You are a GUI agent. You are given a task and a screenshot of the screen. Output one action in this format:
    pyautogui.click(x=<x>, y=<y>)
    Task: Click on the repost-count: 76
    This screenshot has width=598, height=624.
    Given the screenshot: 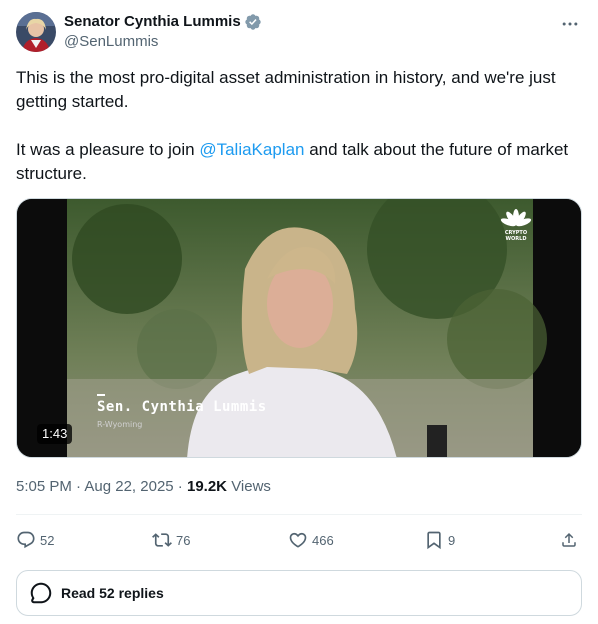 What is the action you would take?
    pyautogui.click(x=183, y=540)
    